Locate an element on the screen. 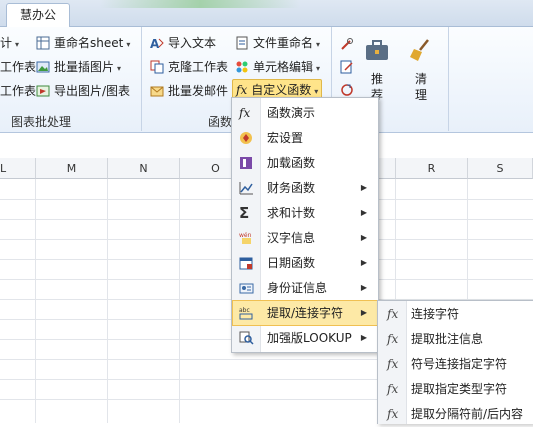  column-header-l: L is located at coordinates (18, 168).